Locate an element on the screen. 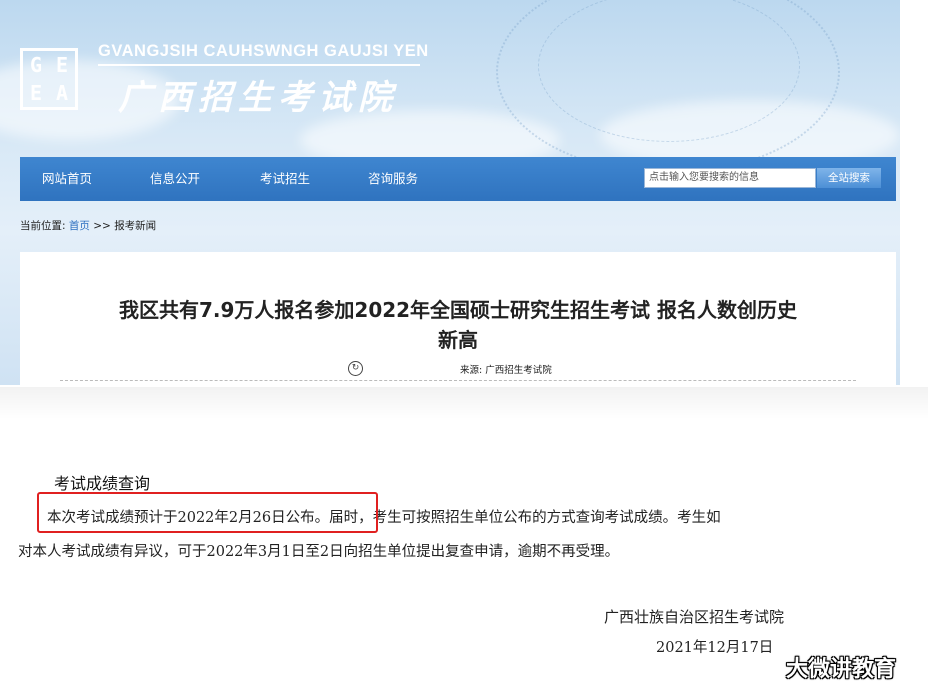  site-name-cn: 广西招生考试院 is located at coordinates (258, 98).